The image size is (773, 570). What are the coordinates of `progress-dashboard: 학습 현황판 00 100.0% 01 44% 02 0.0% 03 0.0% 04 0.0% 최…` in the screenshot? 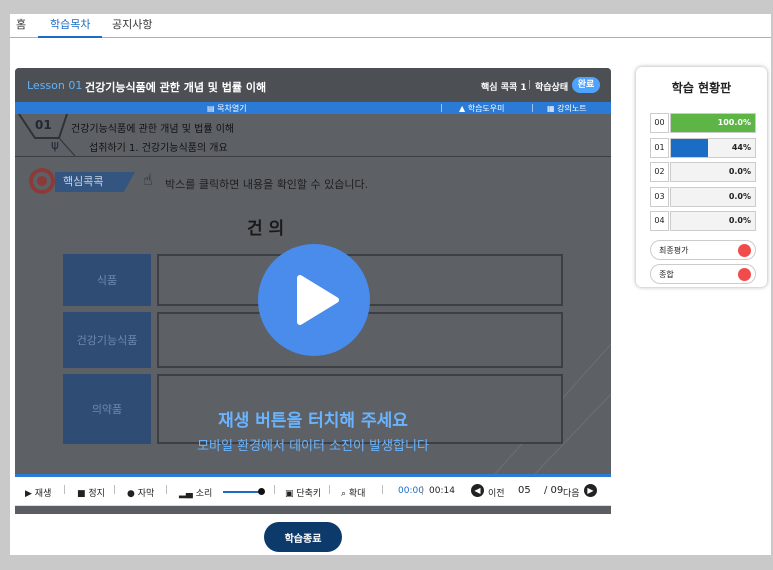 It's located at (701, 177).